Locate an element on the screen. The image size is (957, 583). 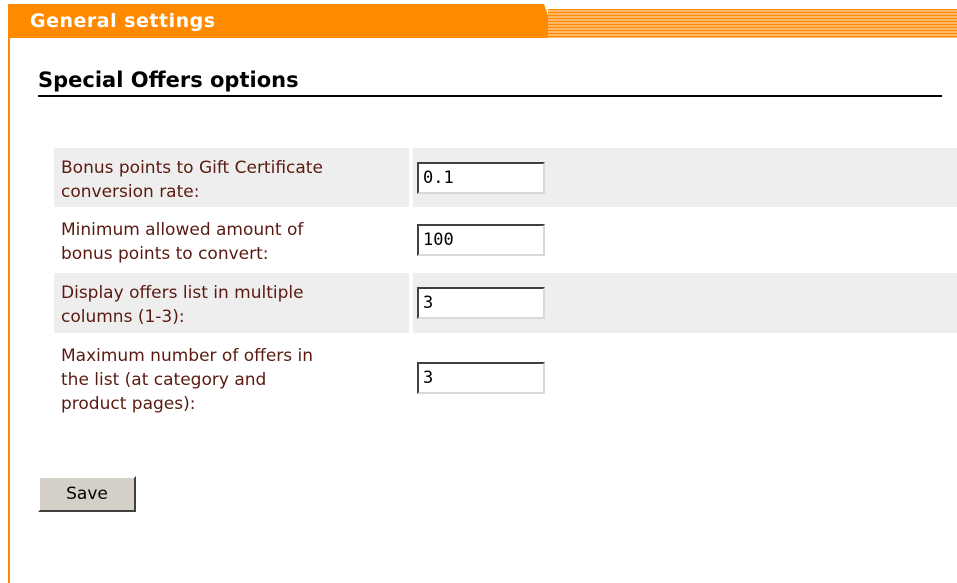
setting-label-line: Maximum number of offers in is located at coordinates (187, 356).